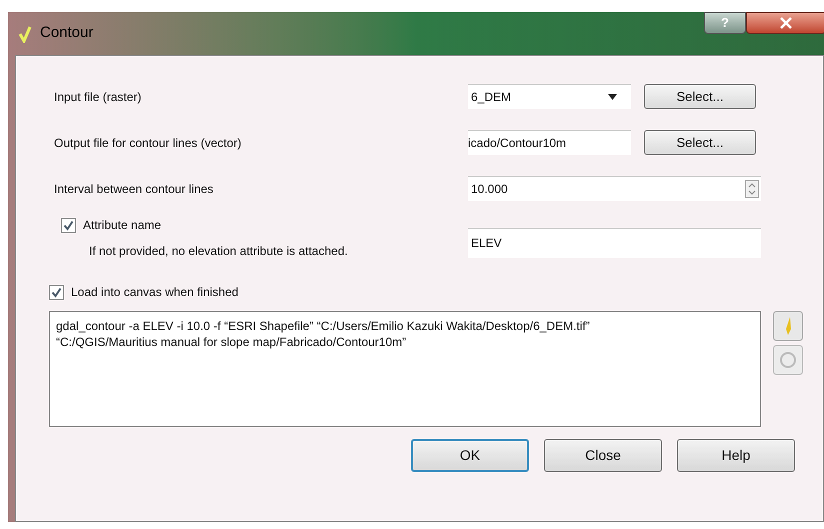  I want to click on field-label: Interval between contour lines, so click(134, 189).